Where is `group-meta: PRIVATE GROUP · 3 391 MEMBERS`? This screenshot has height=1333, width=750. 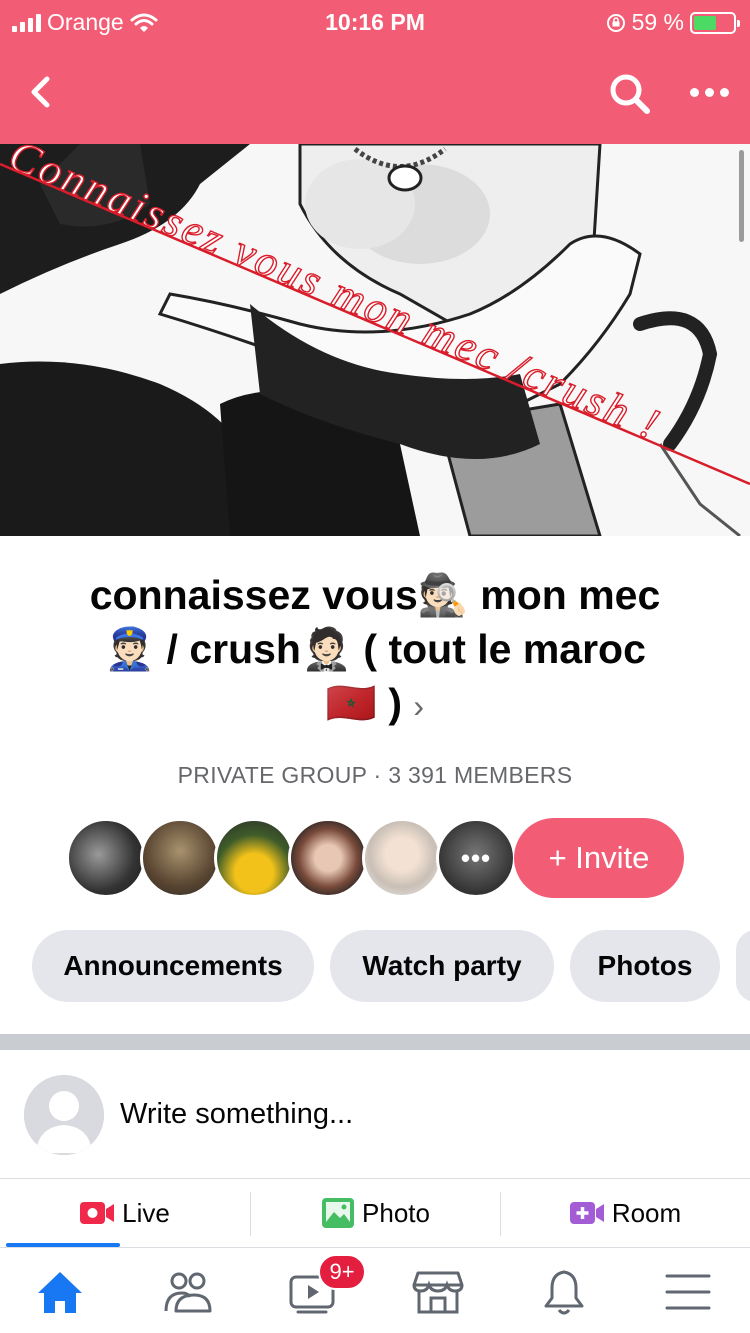
group-meta: PRIVATE GROUP · 3 391 MEMBERS is located at coordinates (375, 775).